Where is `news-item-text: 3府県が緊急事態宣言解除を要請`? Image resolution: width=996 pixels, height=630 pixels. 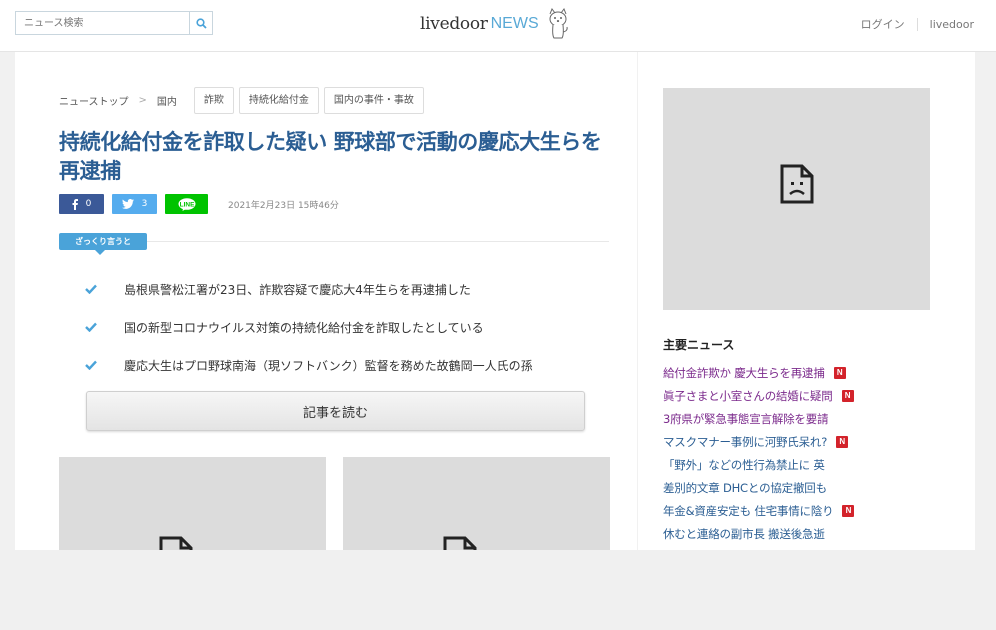 news-item-text: 3府県が緊急事態宣言解除を要請 is located at coordinates (746, 419).